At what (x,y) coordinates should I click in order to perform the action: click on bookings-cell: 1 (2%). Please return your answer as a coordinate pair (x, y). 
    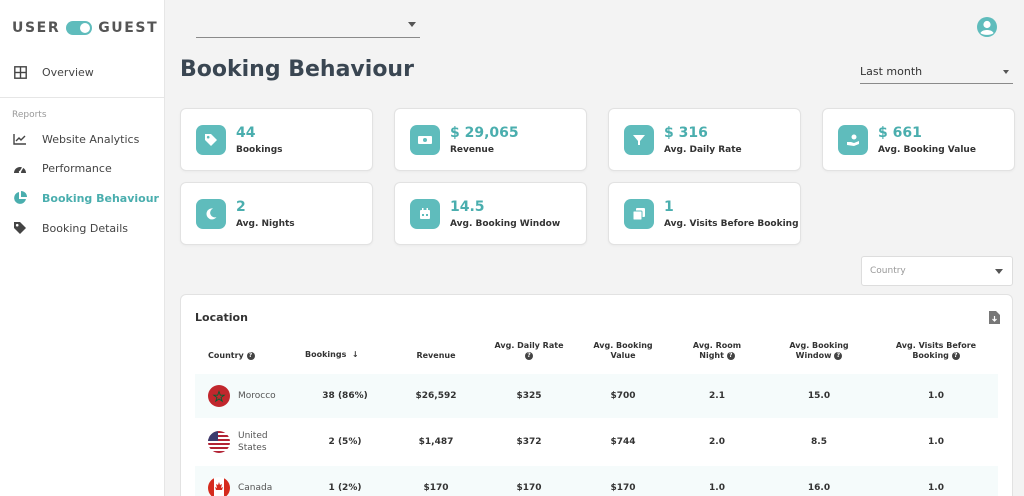
    Looking at the image, I should click on (345, 488).